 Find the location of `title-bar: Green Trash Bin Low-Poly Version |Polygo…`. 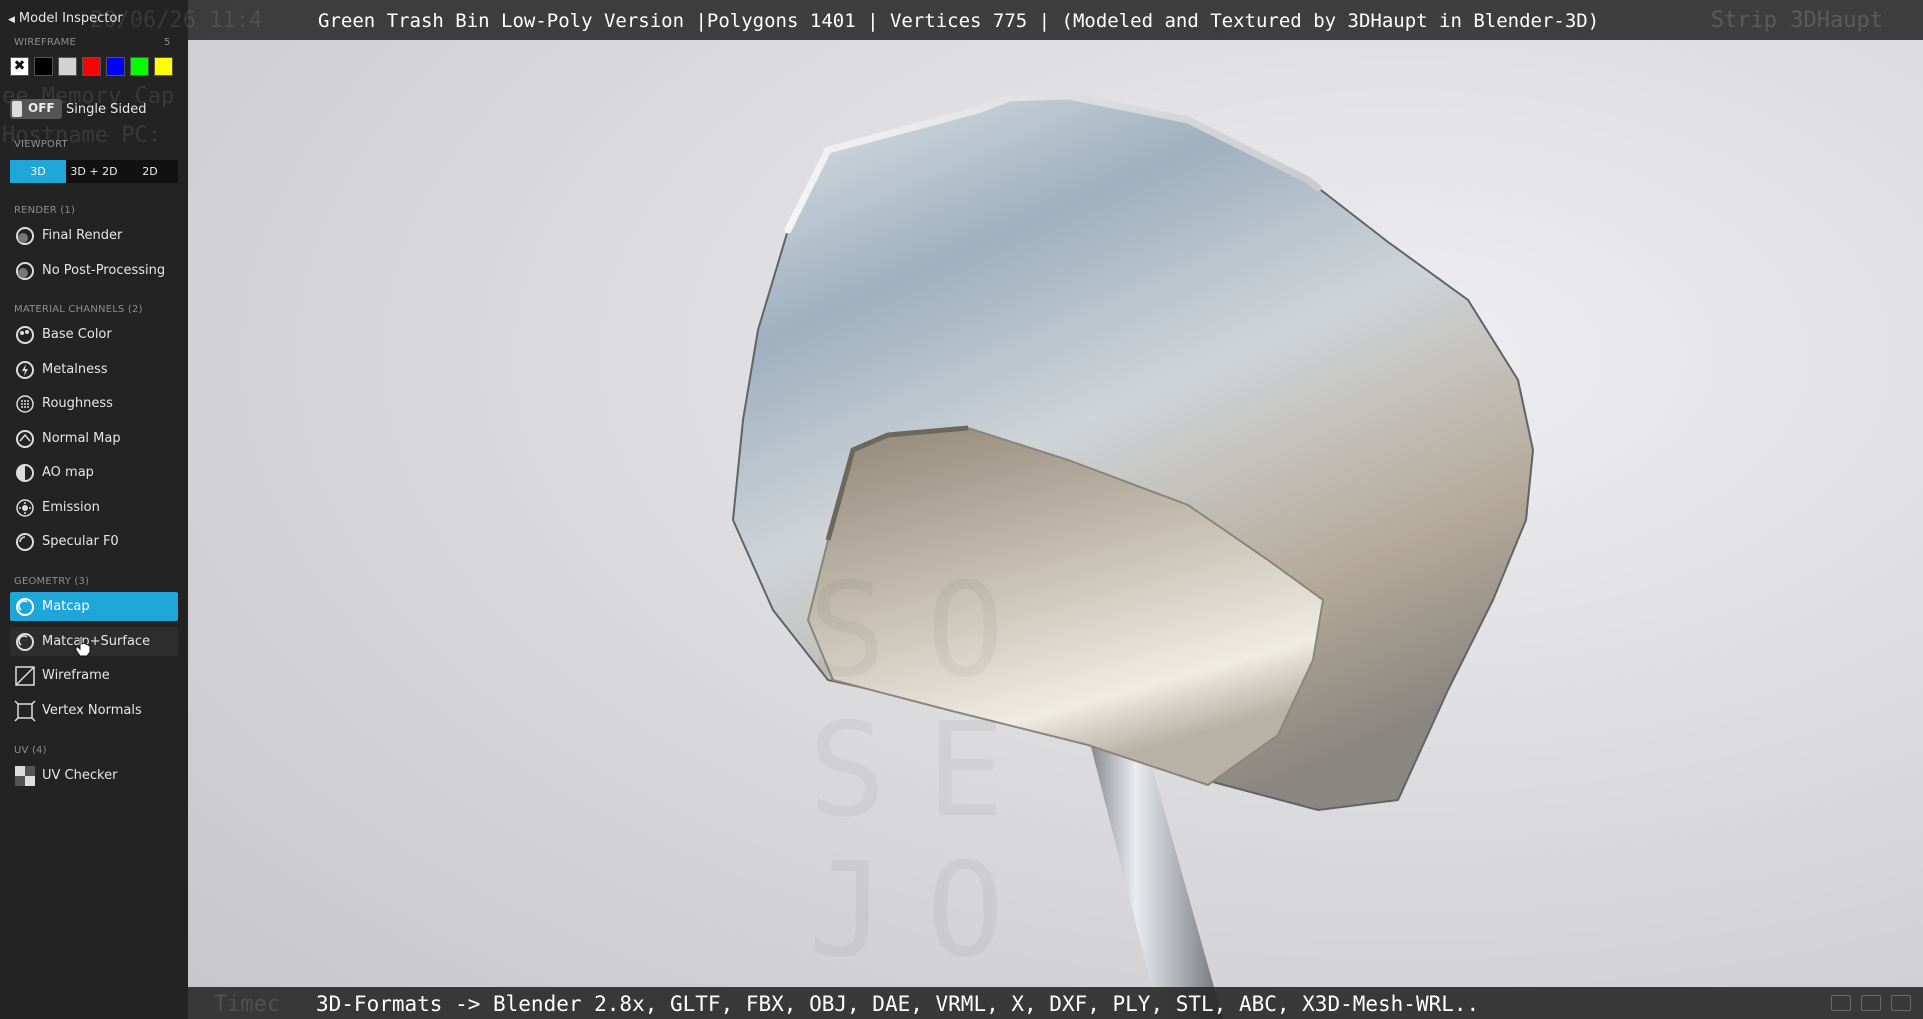

title-bar: Green Trash Bin Low-Poly Version |Polygo… is located at coordinates (961, 20).